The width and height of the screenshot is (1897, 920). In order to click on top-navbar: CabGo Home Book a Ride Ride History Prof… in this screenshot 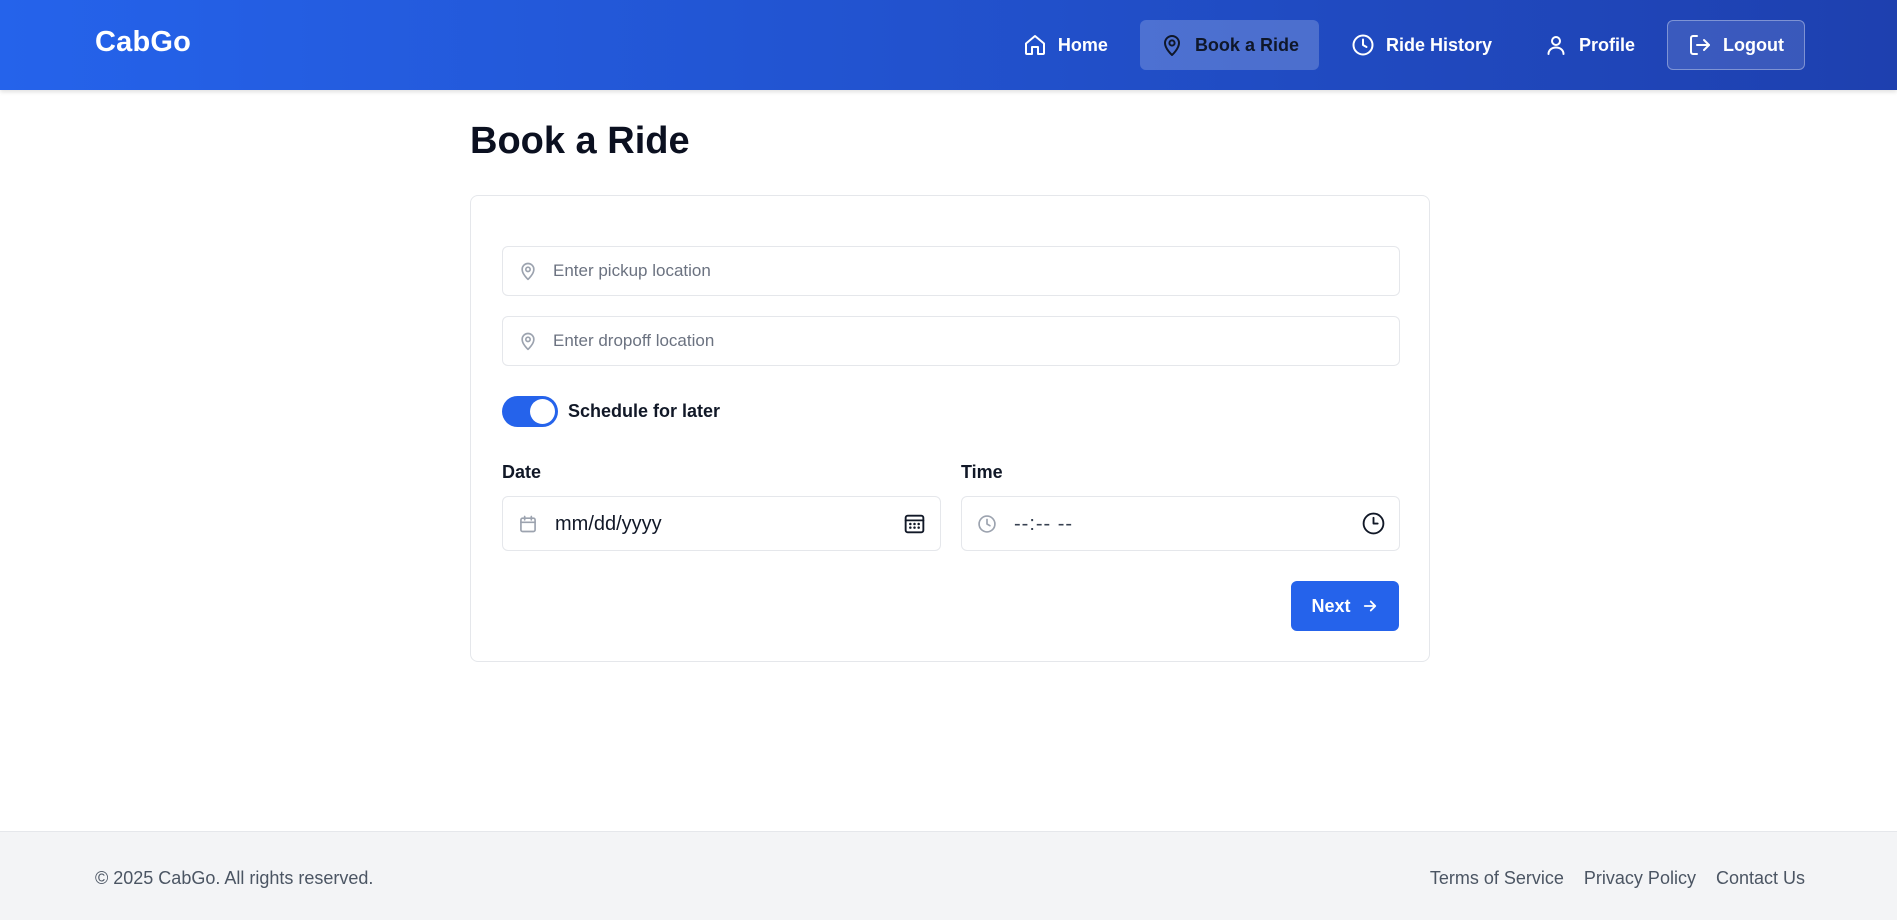, I will do `click(948, 45)`.